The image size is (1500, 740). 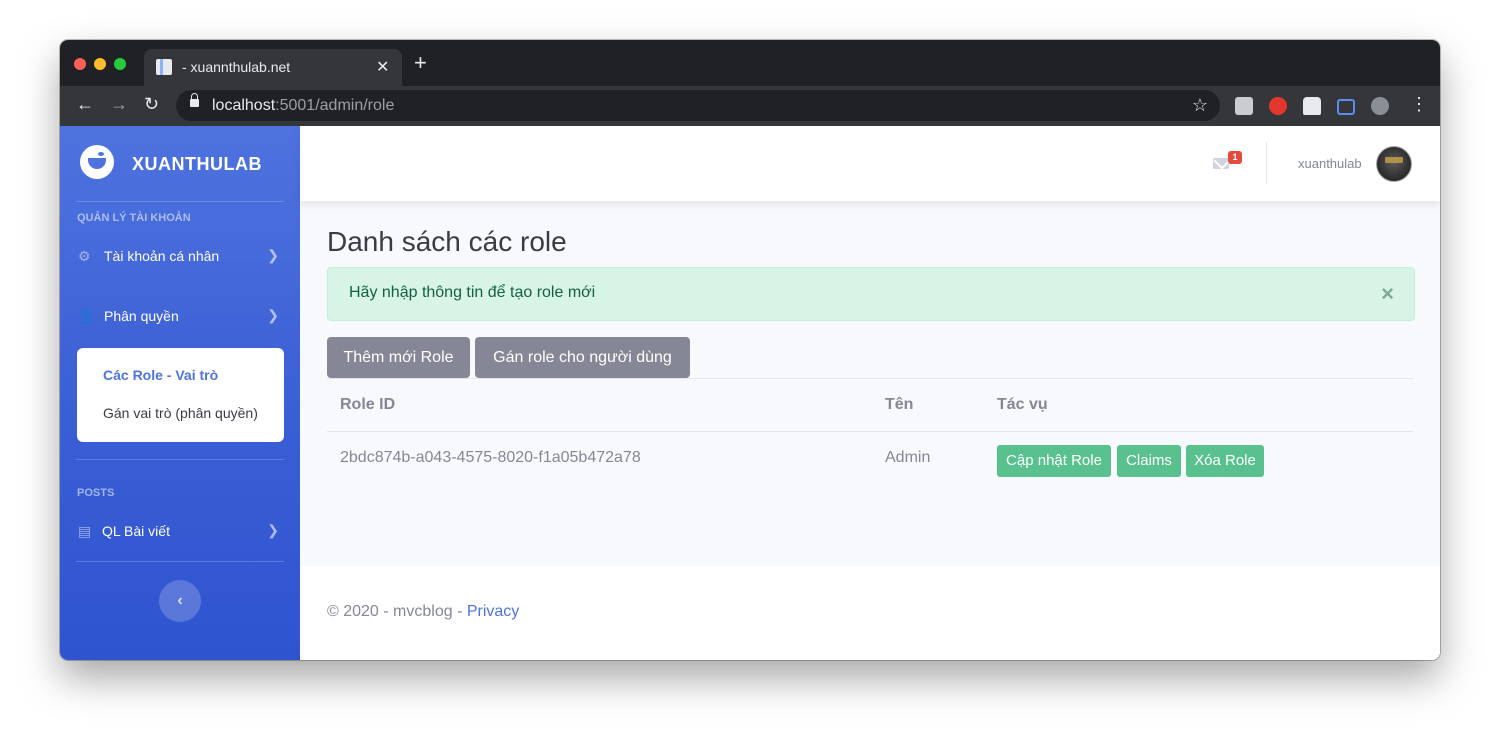 I want to click on new-tab-button: +, so click(x=420, y=63).